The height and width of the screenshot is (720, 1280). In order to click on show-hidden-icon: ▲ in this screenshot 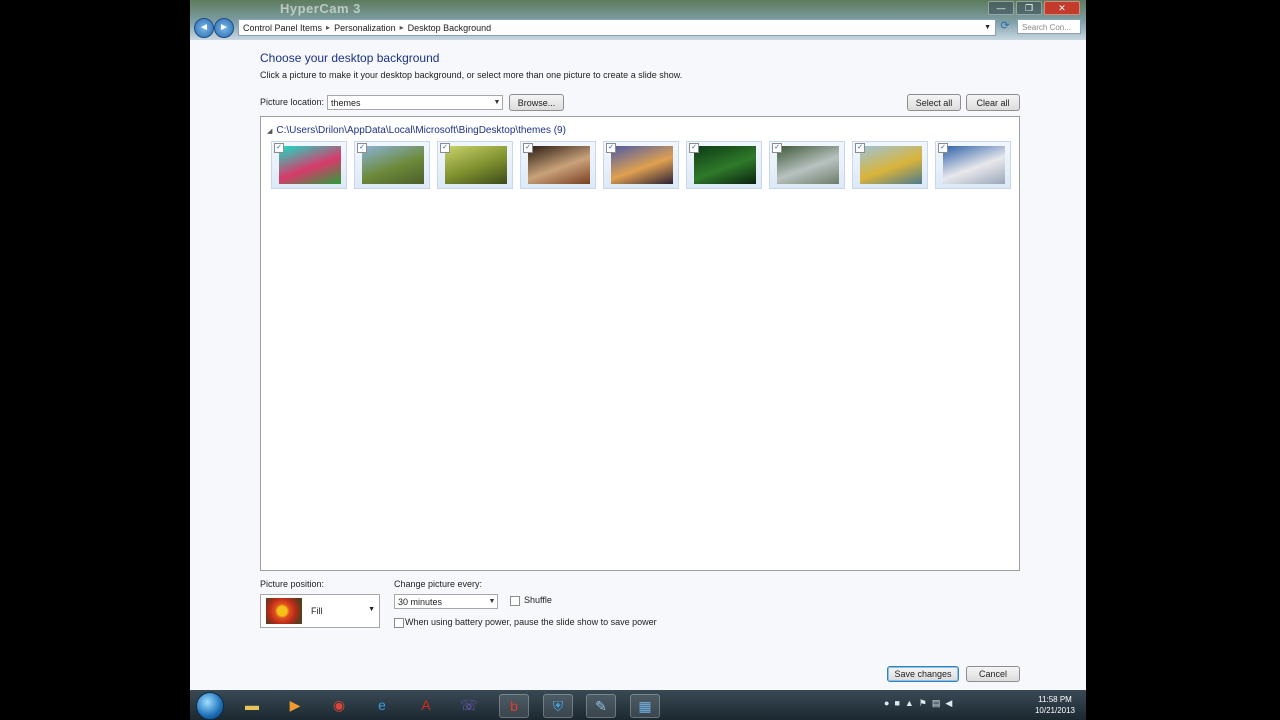, I will do `click(909, 703)`.